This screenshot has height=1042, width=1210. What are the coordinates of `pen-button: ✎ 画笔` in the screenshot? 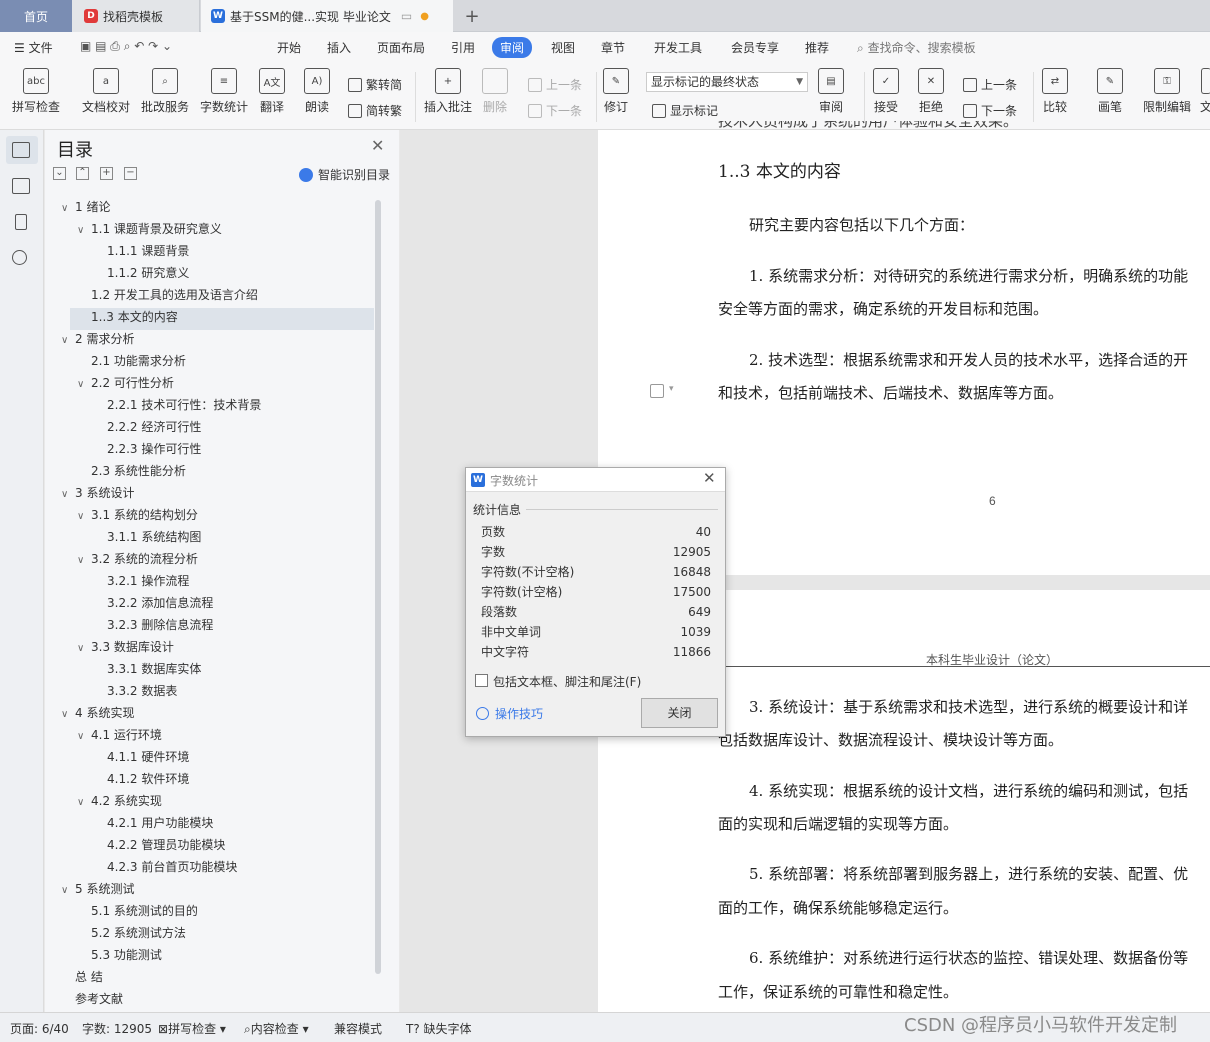 It's located at (1110, 91).